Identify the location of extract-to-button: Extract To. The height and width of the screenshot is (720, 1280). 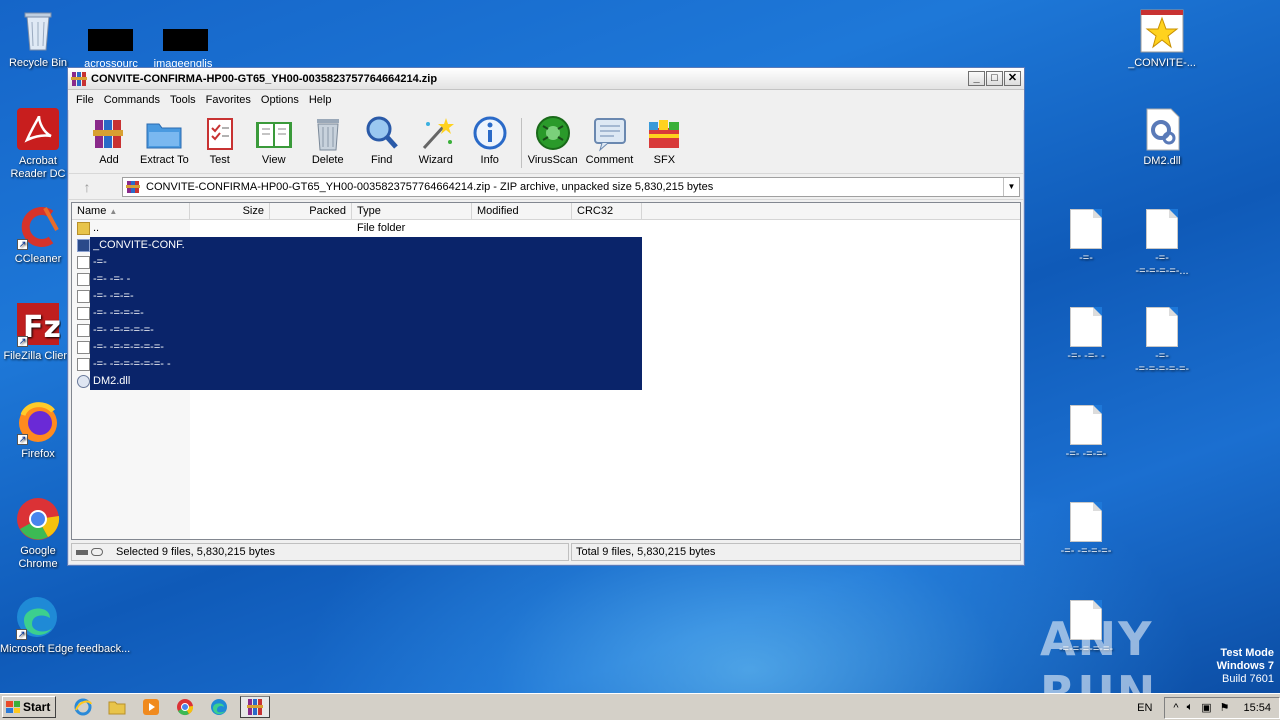
(164, 140).